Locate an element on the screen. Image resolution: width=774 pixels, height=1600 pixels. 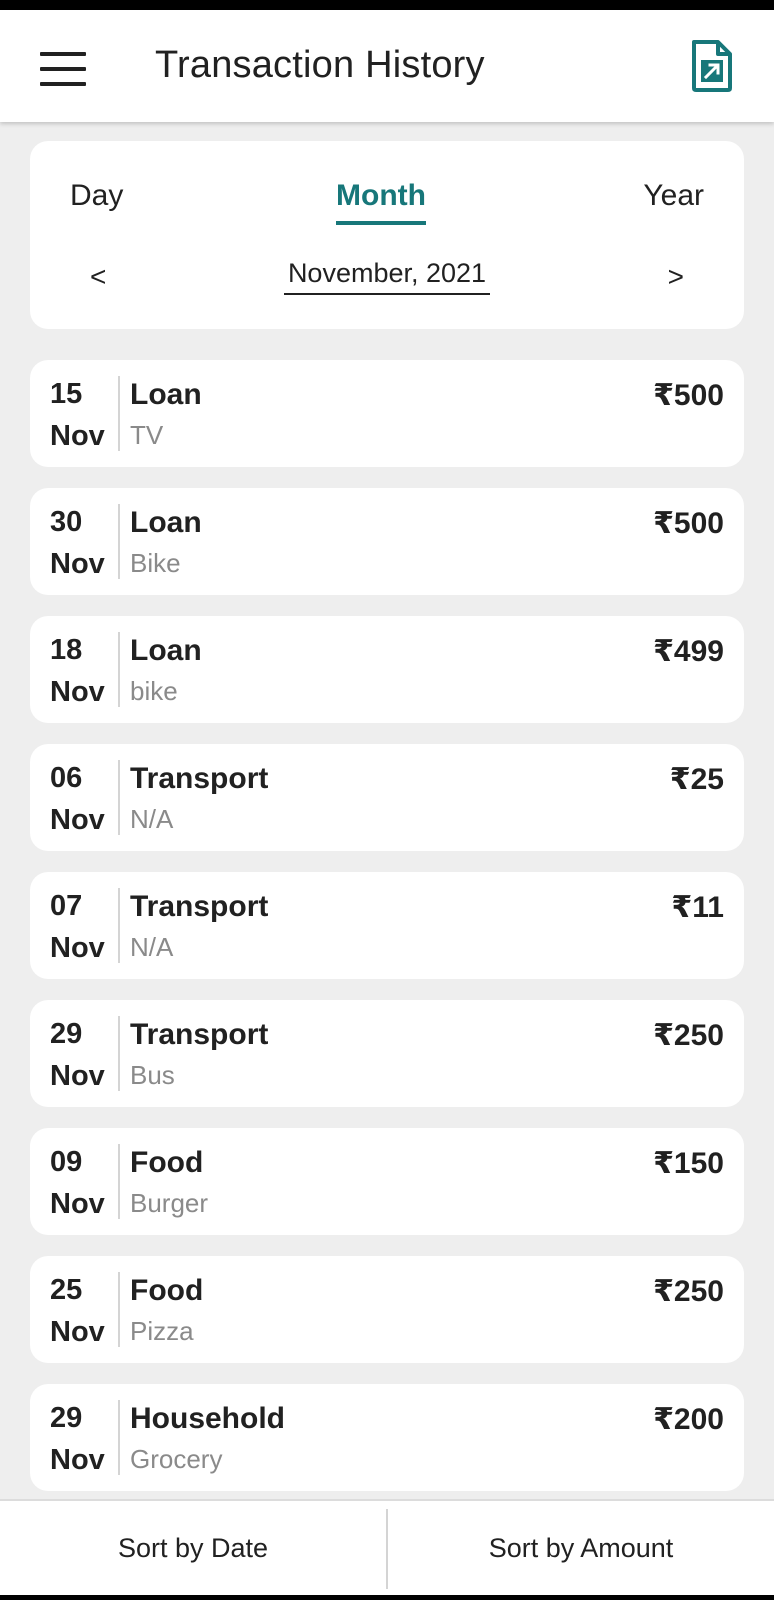
transaction-item: 29 Nov Transport Bus ₹250 is located at coordinates (387, 1053).